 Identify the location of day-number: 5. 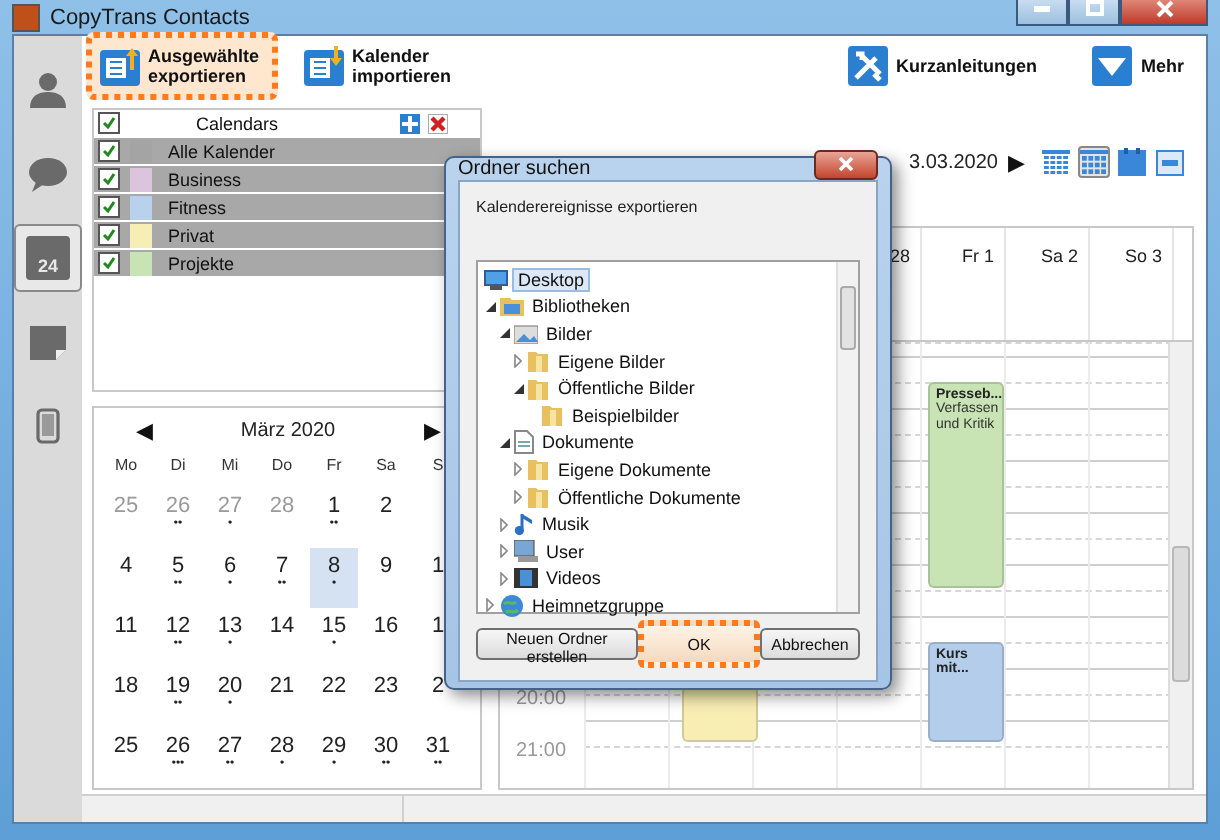
(178, 566).